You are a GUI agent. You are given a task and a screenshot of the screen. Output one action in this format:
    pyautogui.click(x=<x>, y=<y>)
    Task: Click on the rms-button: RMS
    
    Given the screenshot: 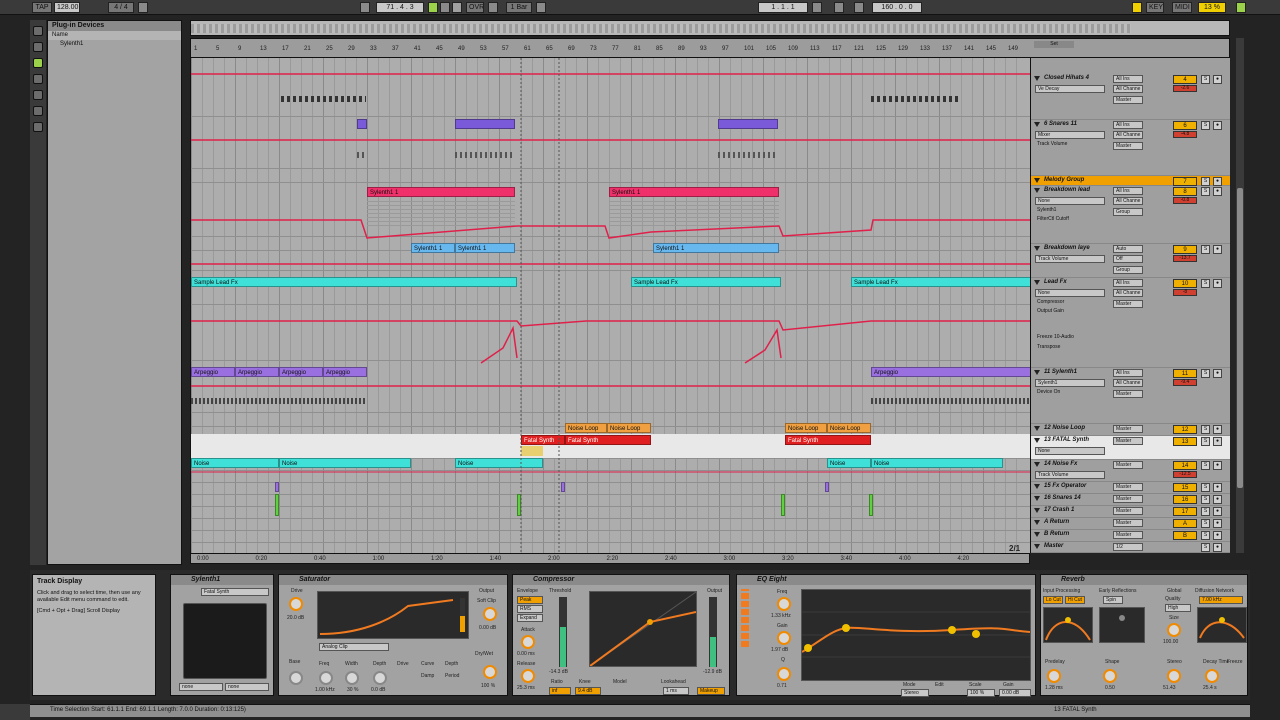 What is the action you would take?
    pyautogui.click(x=530, y=609)
    